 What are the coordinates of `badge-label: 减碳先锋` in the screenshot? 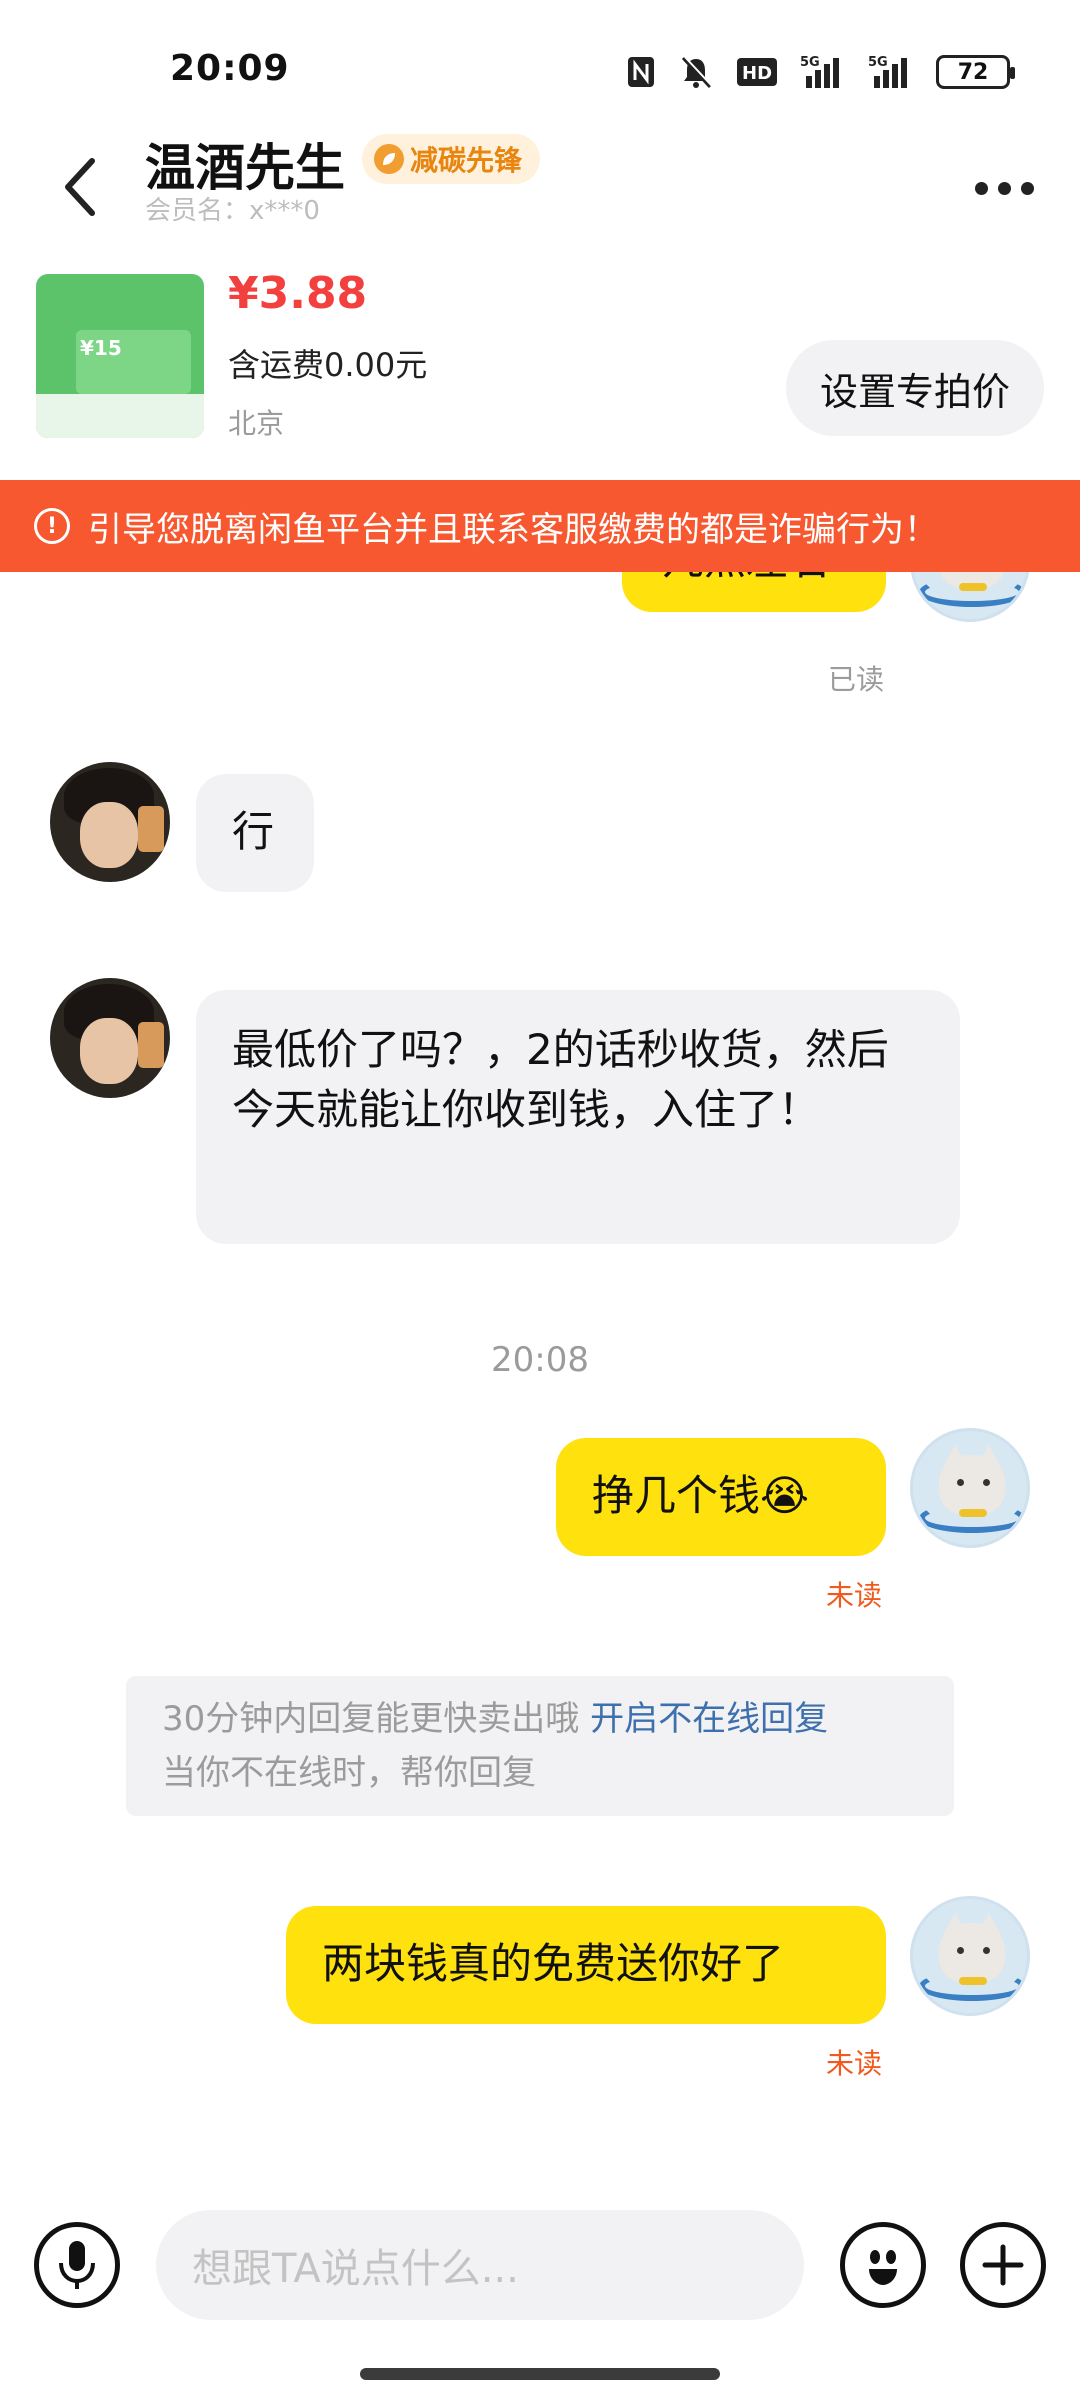 It's located at (466, 160).